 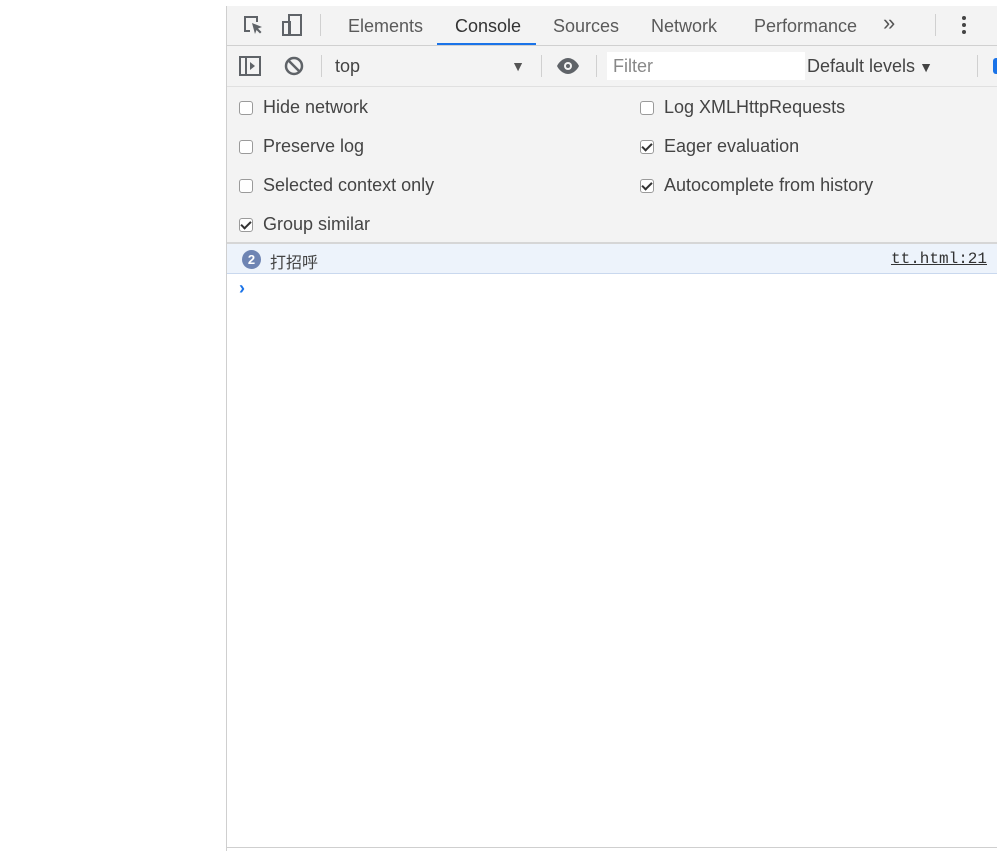 What do you see at coordinates (719, 146) in the screenshot?
I see `eager-evaluation-checkbox: Eager evaluation` at bounding box center [719, 146].